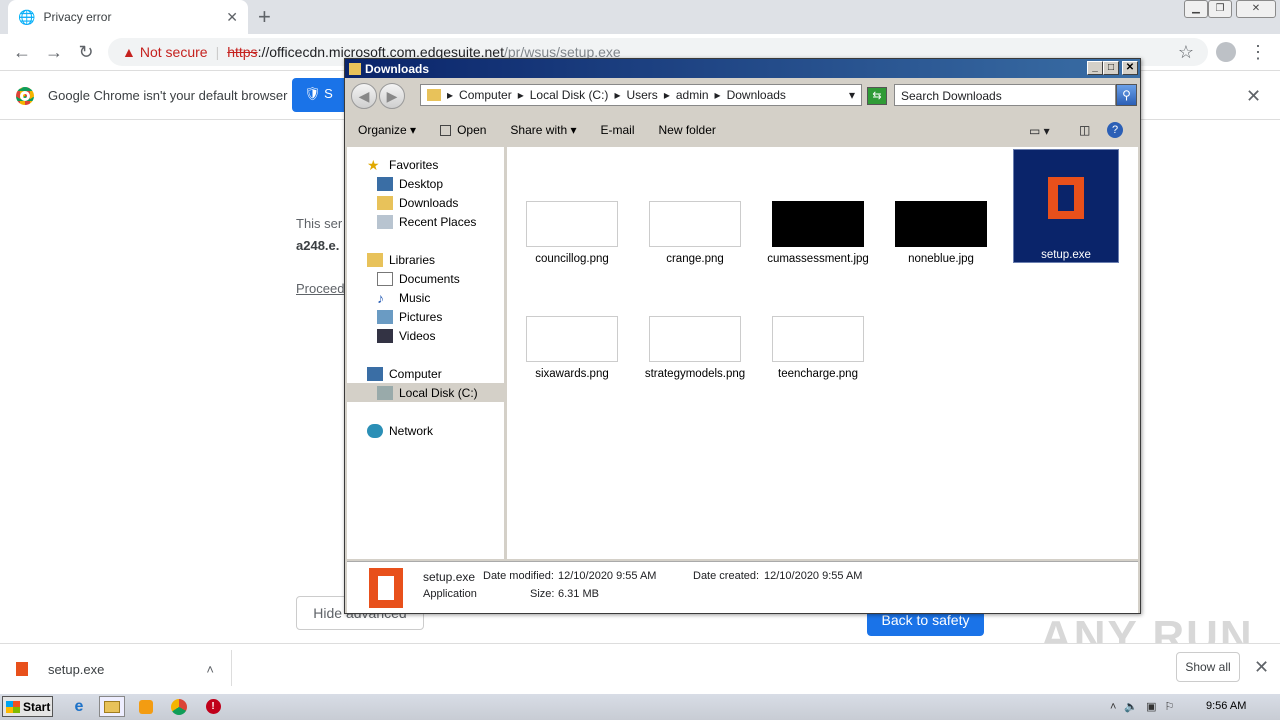 The image size is (1280, 720). I want to click on details-modified: 12/10/2020 9:55 AM, so click(607, 576).